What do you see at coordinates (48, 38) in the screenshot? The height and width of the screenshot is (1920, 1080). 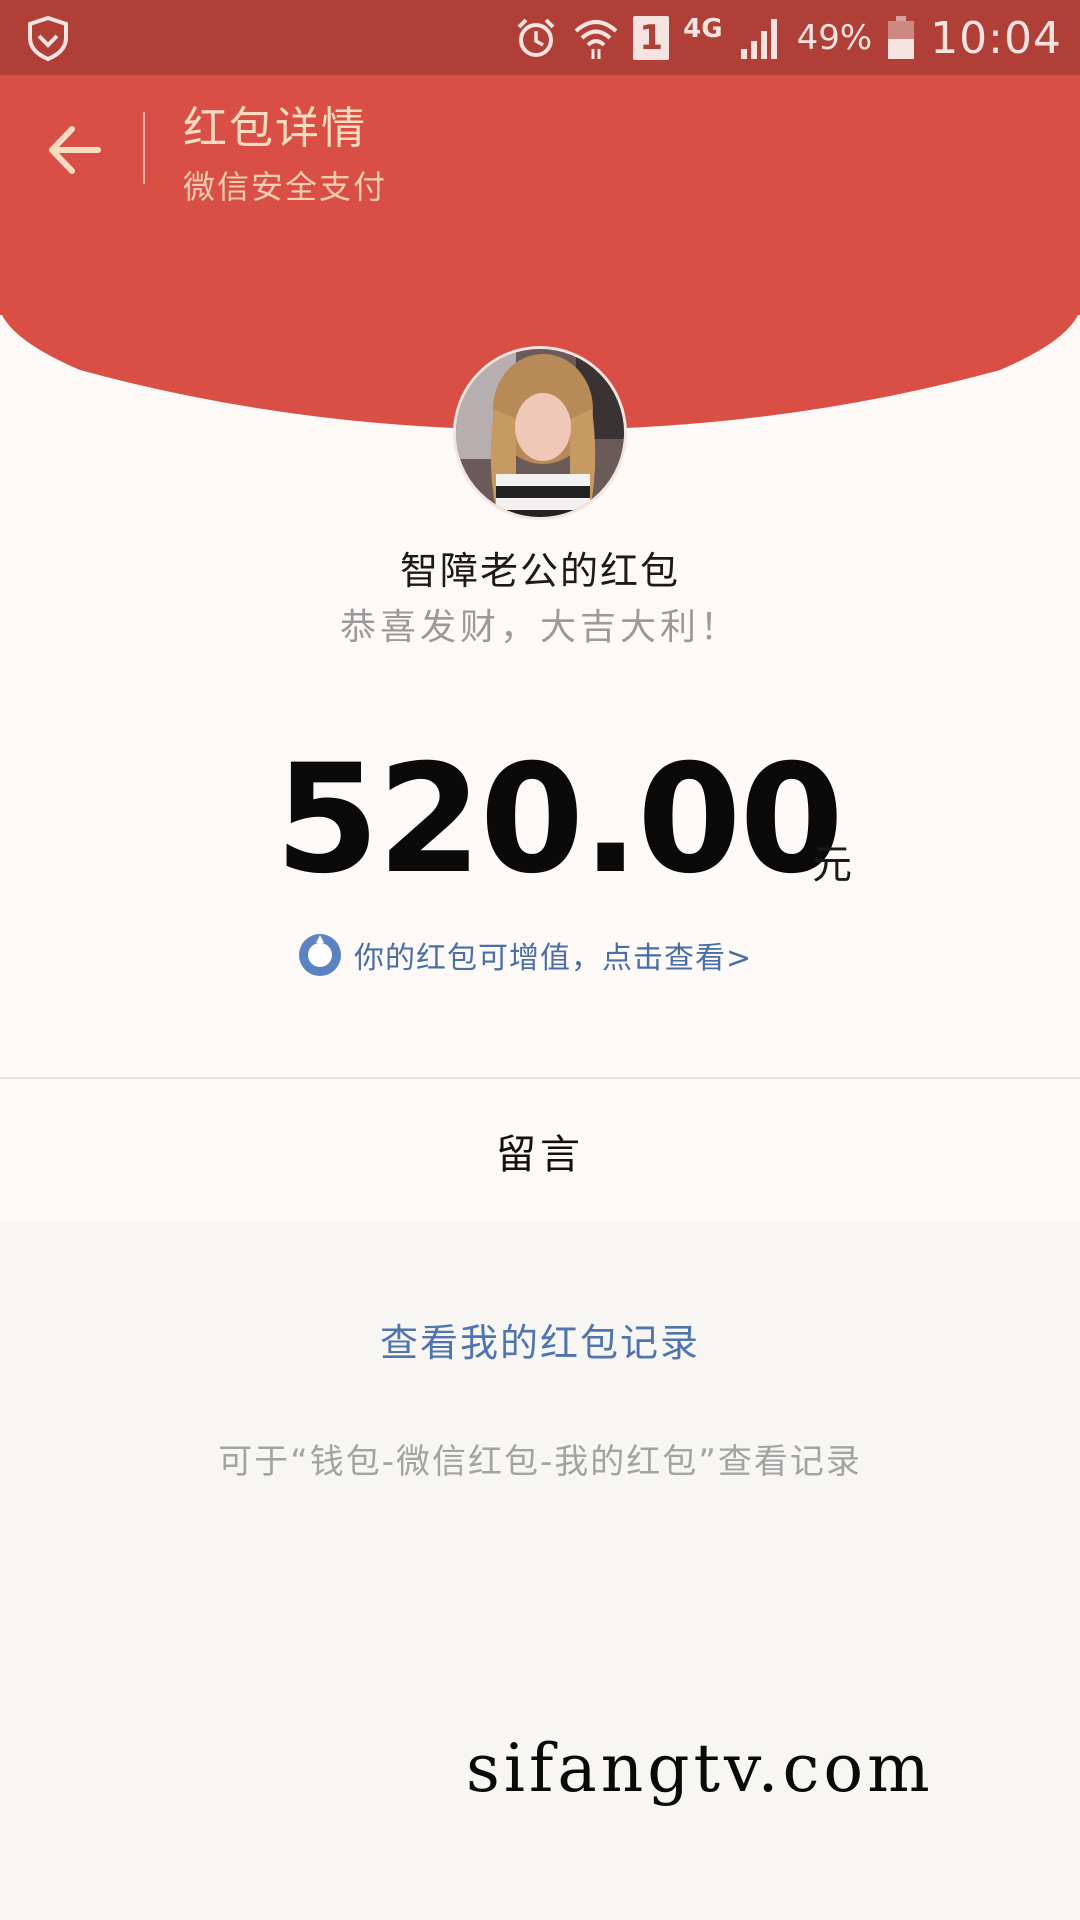 I see `shield-icon` at bounding box center [48, 38].